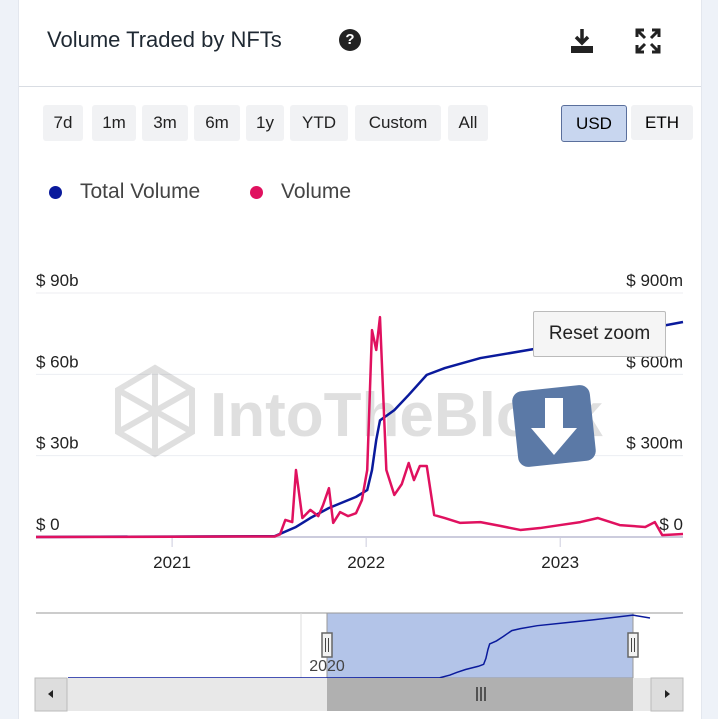  Describe the element at coordinates (172, 562) in the screenshot. I see `x-tick-label: 2021` at that location.